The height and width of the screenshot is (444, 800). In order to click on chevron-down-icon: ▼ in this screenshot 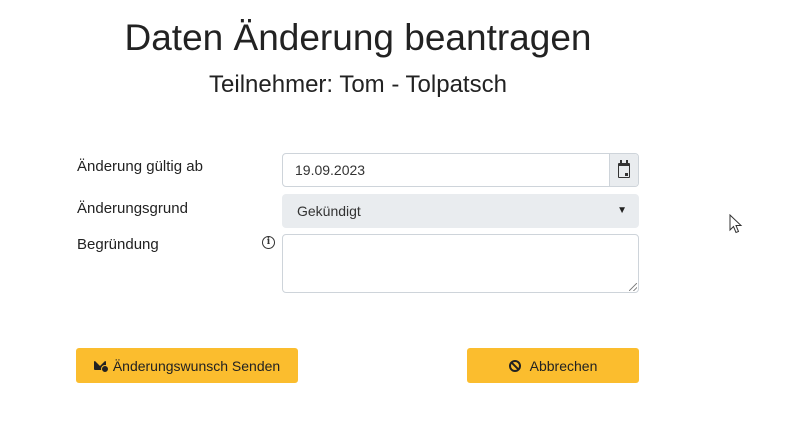, I will do `click(622, 210)`.